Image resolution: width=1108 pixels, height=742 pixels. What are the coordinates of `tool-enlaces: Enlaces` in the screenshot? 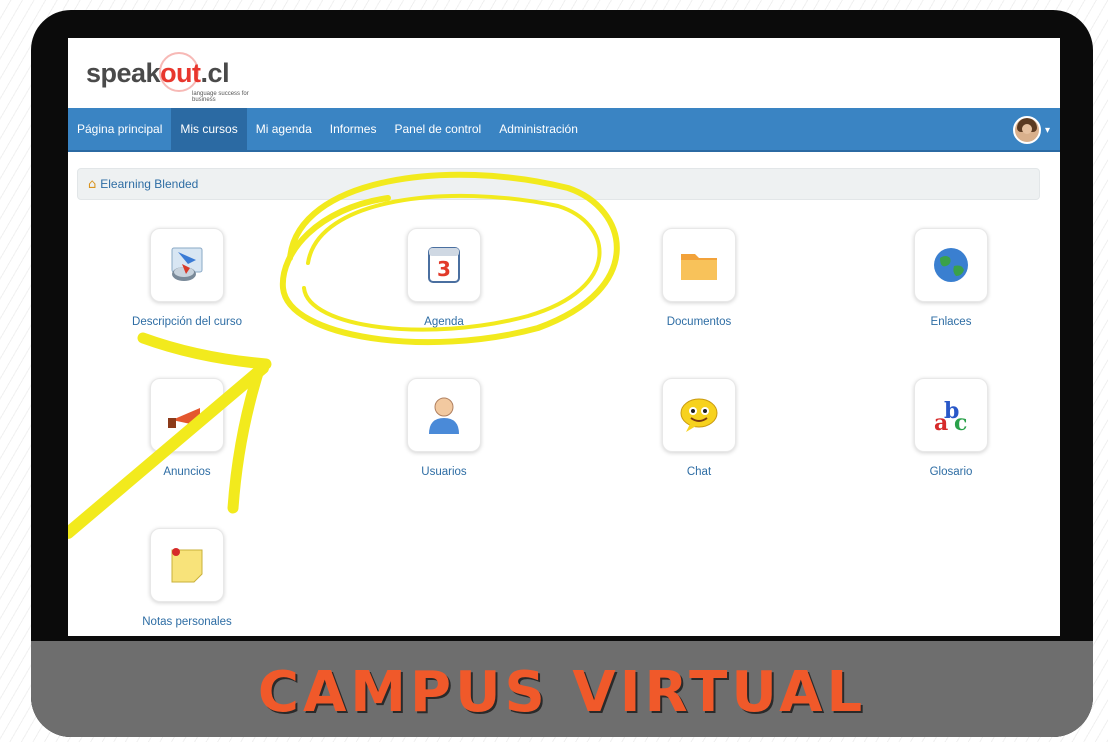 It's located at (951, 278).